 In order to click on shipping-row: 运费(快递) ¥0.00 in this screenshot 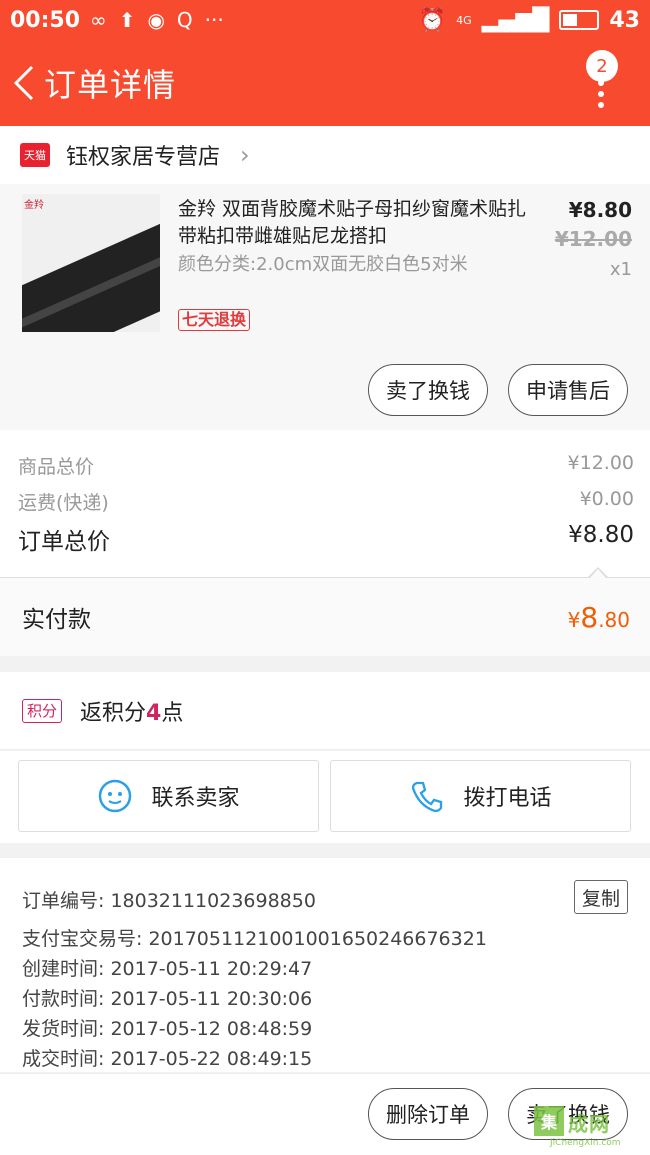, I will do `click(325, 501)`.